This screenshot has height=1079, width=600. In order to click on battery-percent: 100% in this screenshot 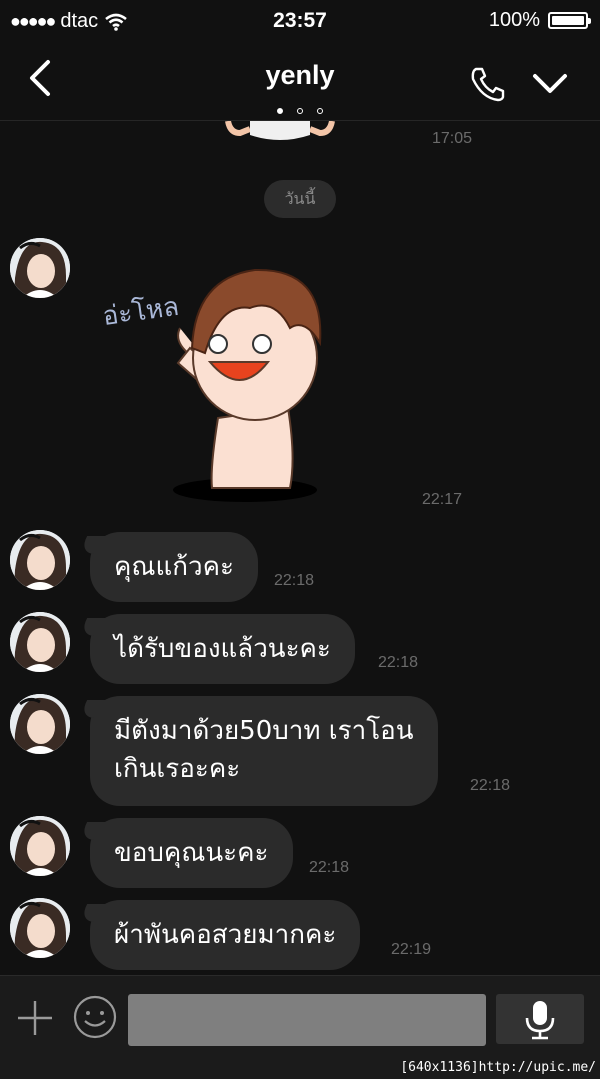, I will do `click(514, 20)`.